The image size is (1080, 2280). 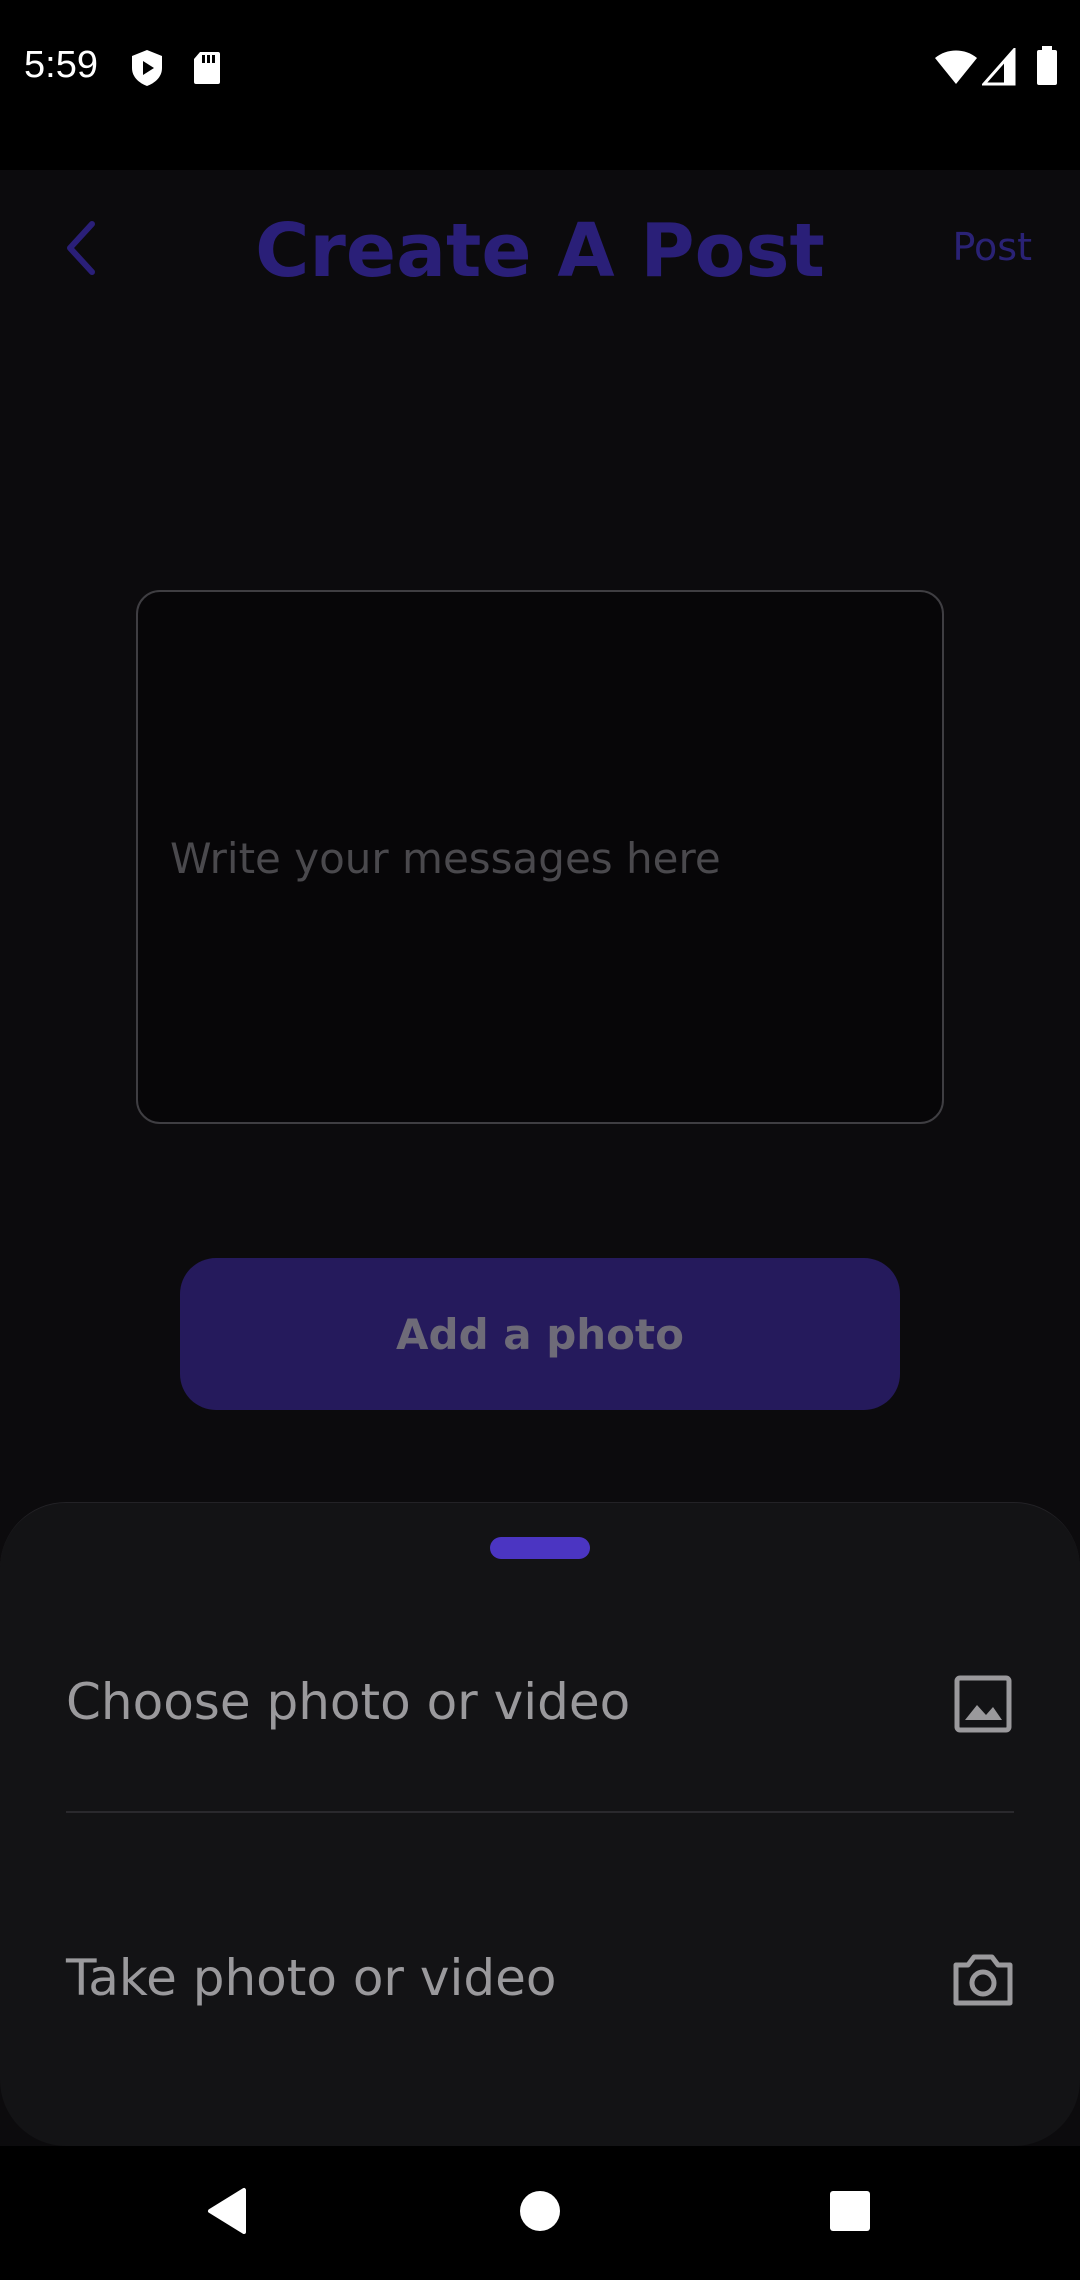 What do you see at coordinates (998, 68) in the screenshot?
I see `signal-icon` at bounding box center [998, 68].